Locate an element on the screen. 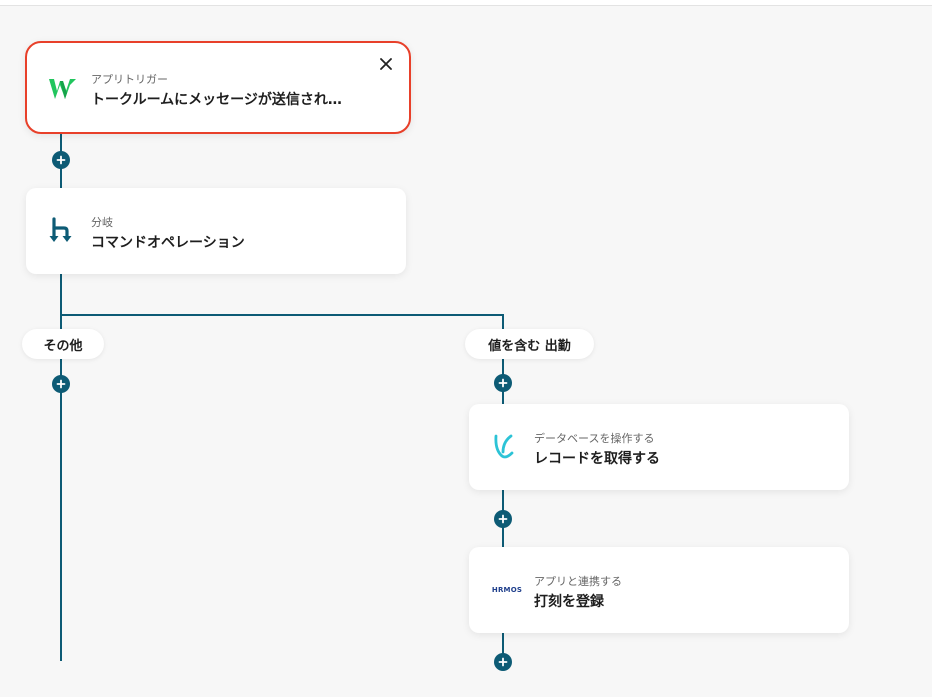 Image resolution: width=932 pixels, height=697 pixels. top-bar is located at coordinates (466, 3).